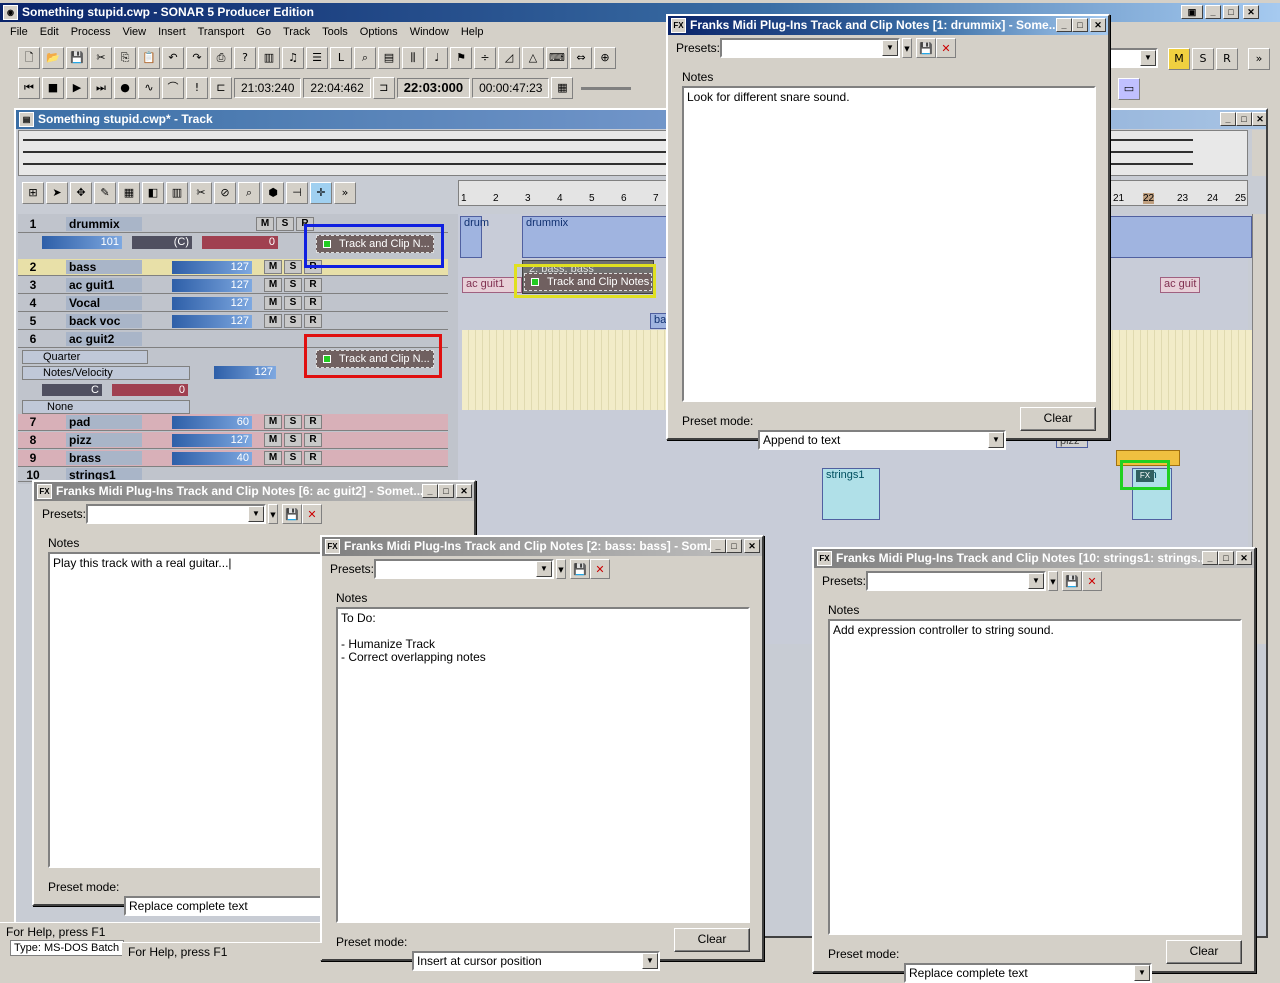  What do you see at coordinates (562, 88) in the screenshot?
I see `grid-icon: ▦` at bounding box center [562, 88].